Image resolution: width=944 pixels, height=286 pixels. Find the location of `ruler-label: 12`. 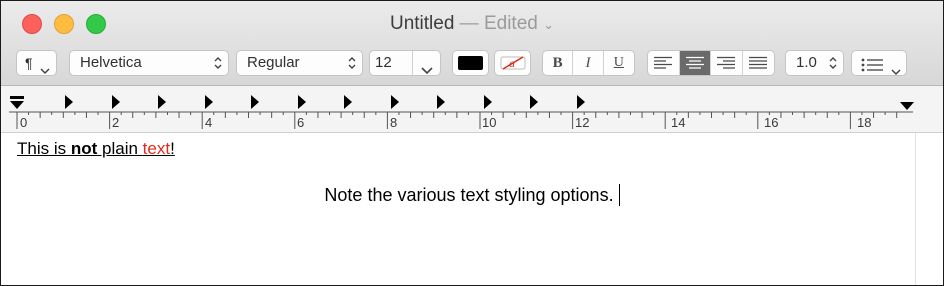

ruler-label: 12 is located at coordinates (582, 122).